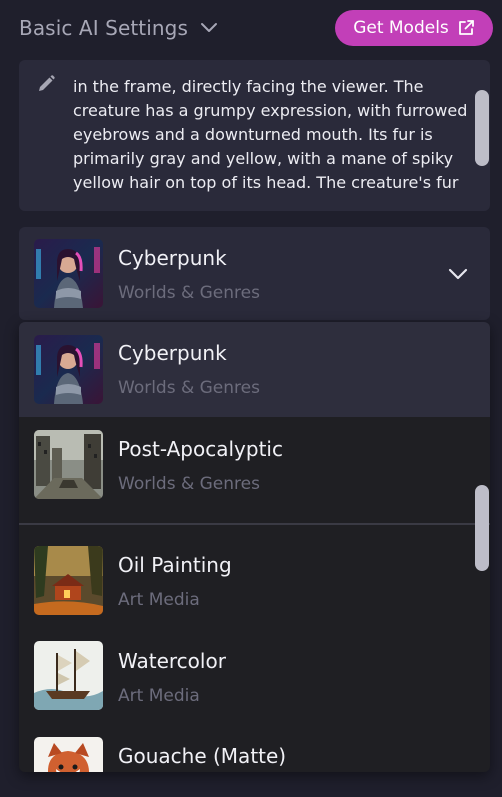  I want to click on selected-style-category: Worlds & Genres, so click(189, 293).